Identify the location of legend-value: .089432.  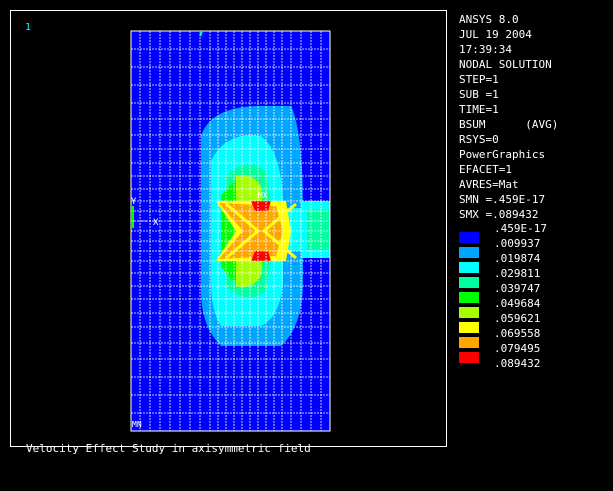
(517, 363).